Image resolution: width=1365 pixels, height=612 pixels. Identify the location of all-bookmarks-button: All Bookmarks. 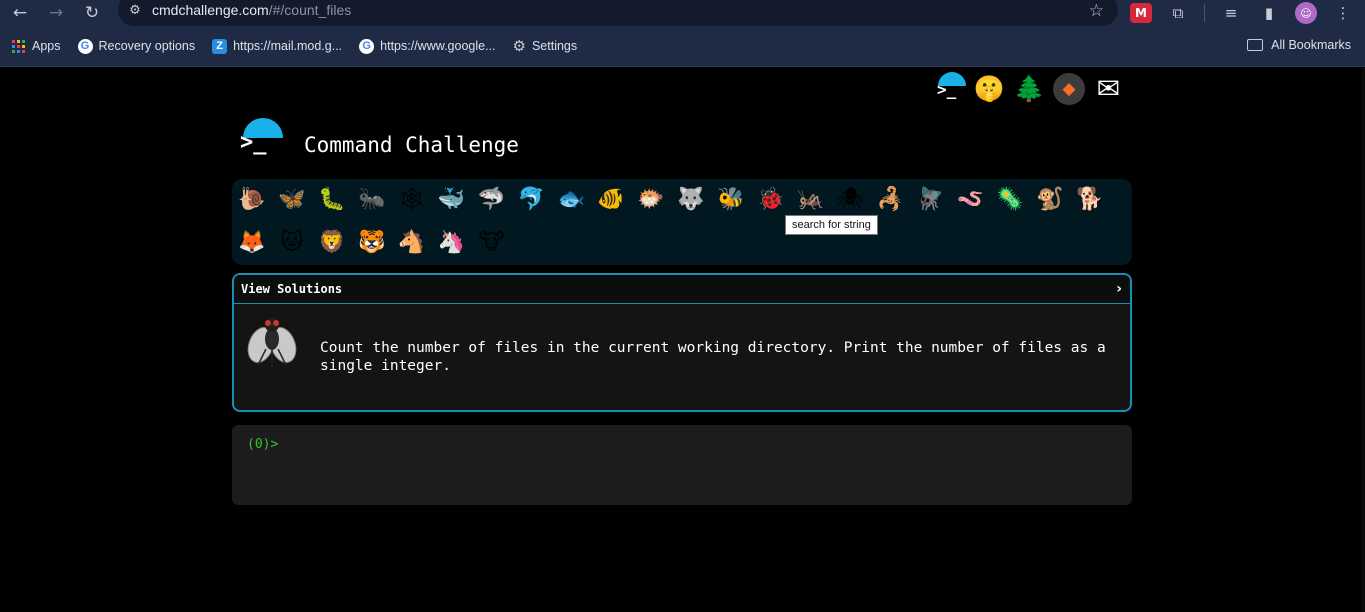
(1299, 45).